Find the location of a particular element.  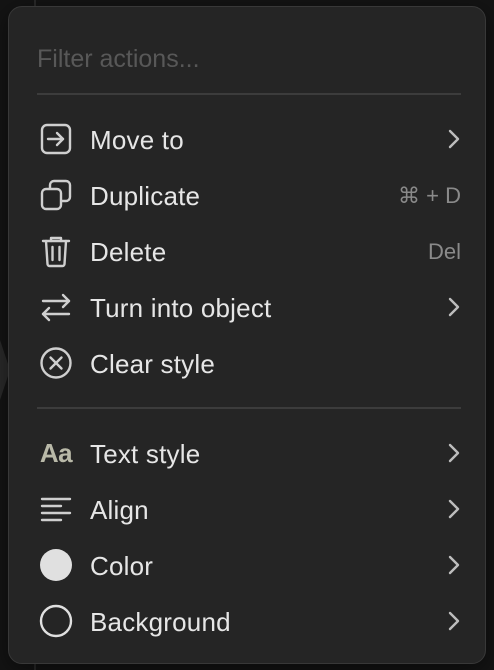

menu-item-label: Color is located at coordinates (122, 566).